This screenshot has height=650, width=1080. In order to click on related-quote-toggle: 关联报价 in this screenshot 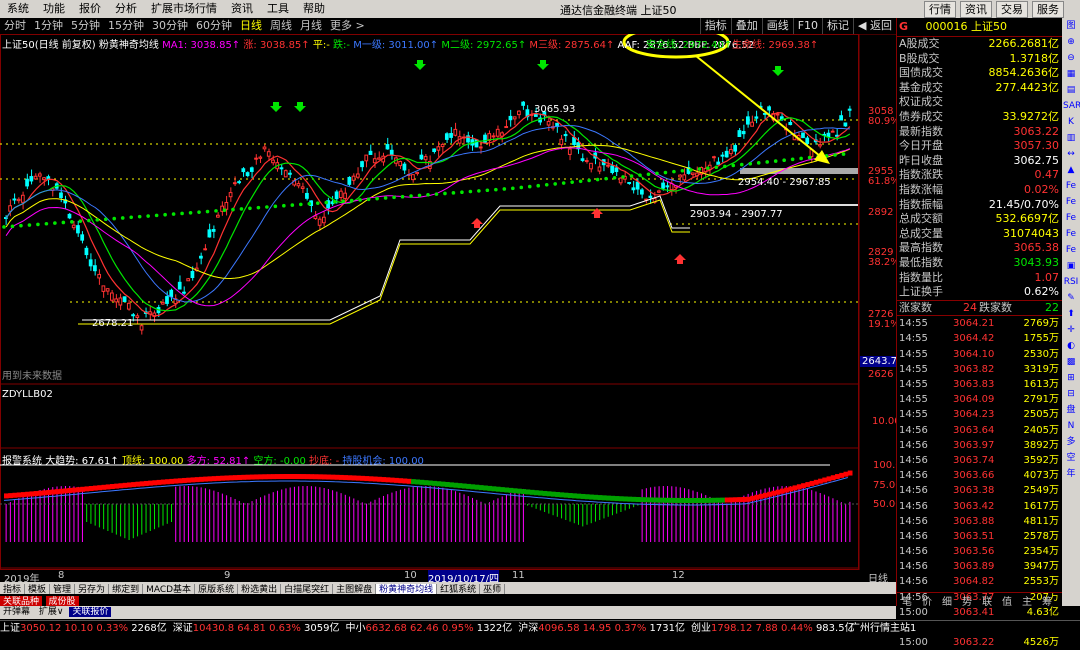, I will do `click(90, 612)`.